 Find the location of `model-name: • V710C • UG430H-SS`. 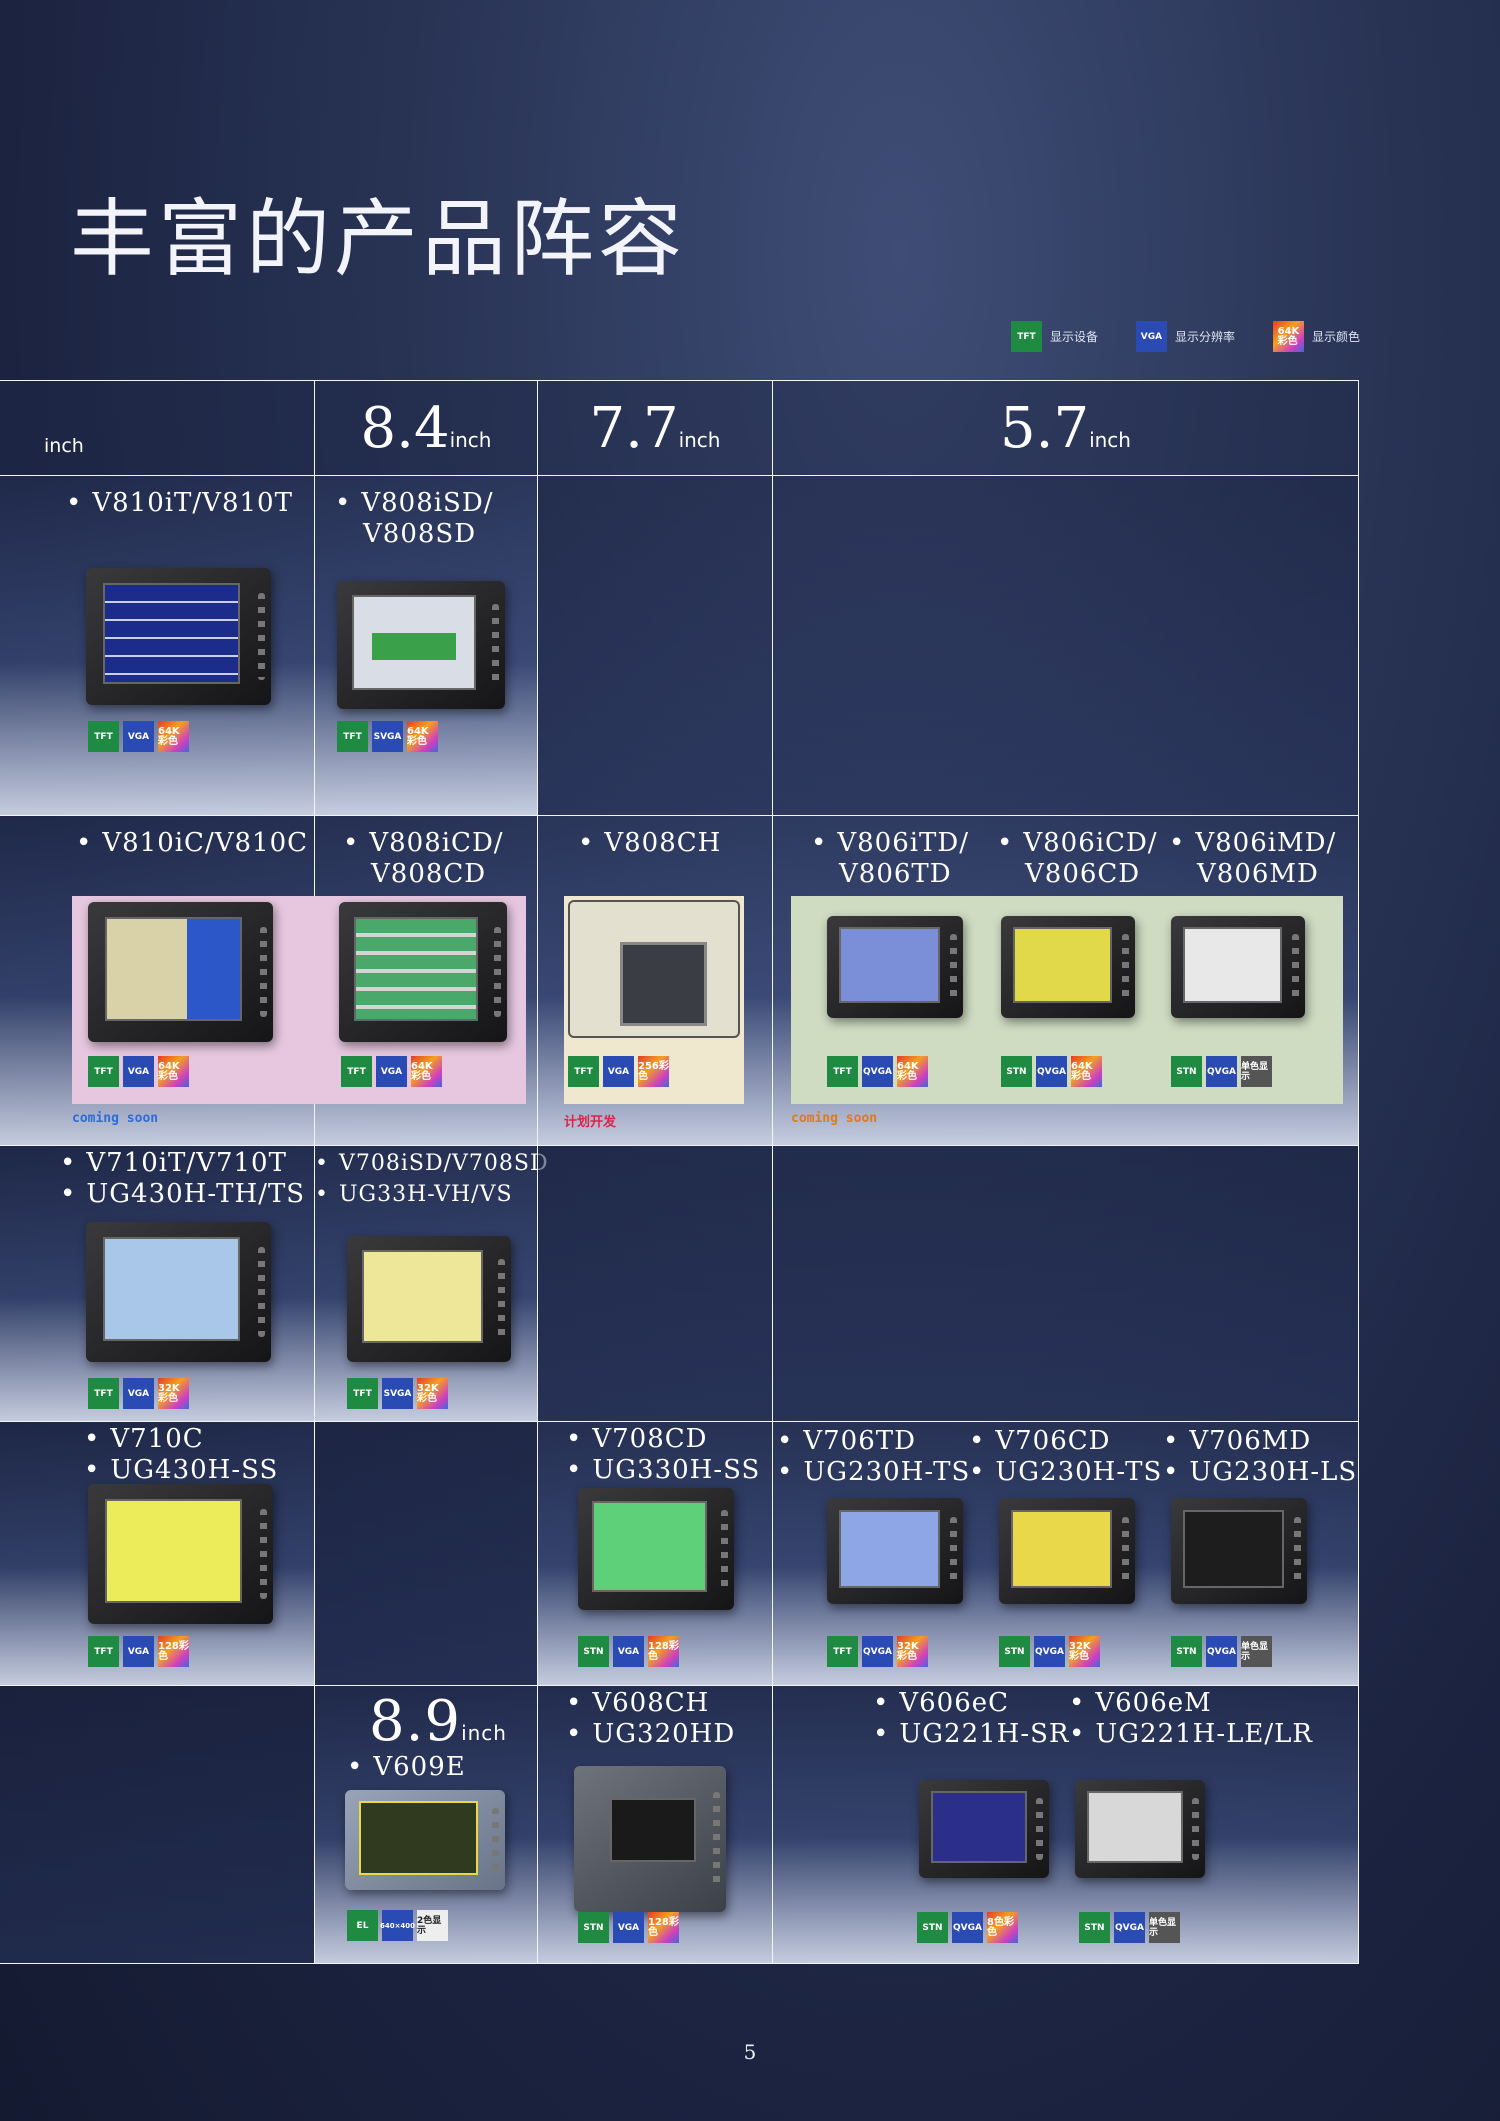

model-name: • V710C • UG430H-SS is located at coordinates (181, 1454).